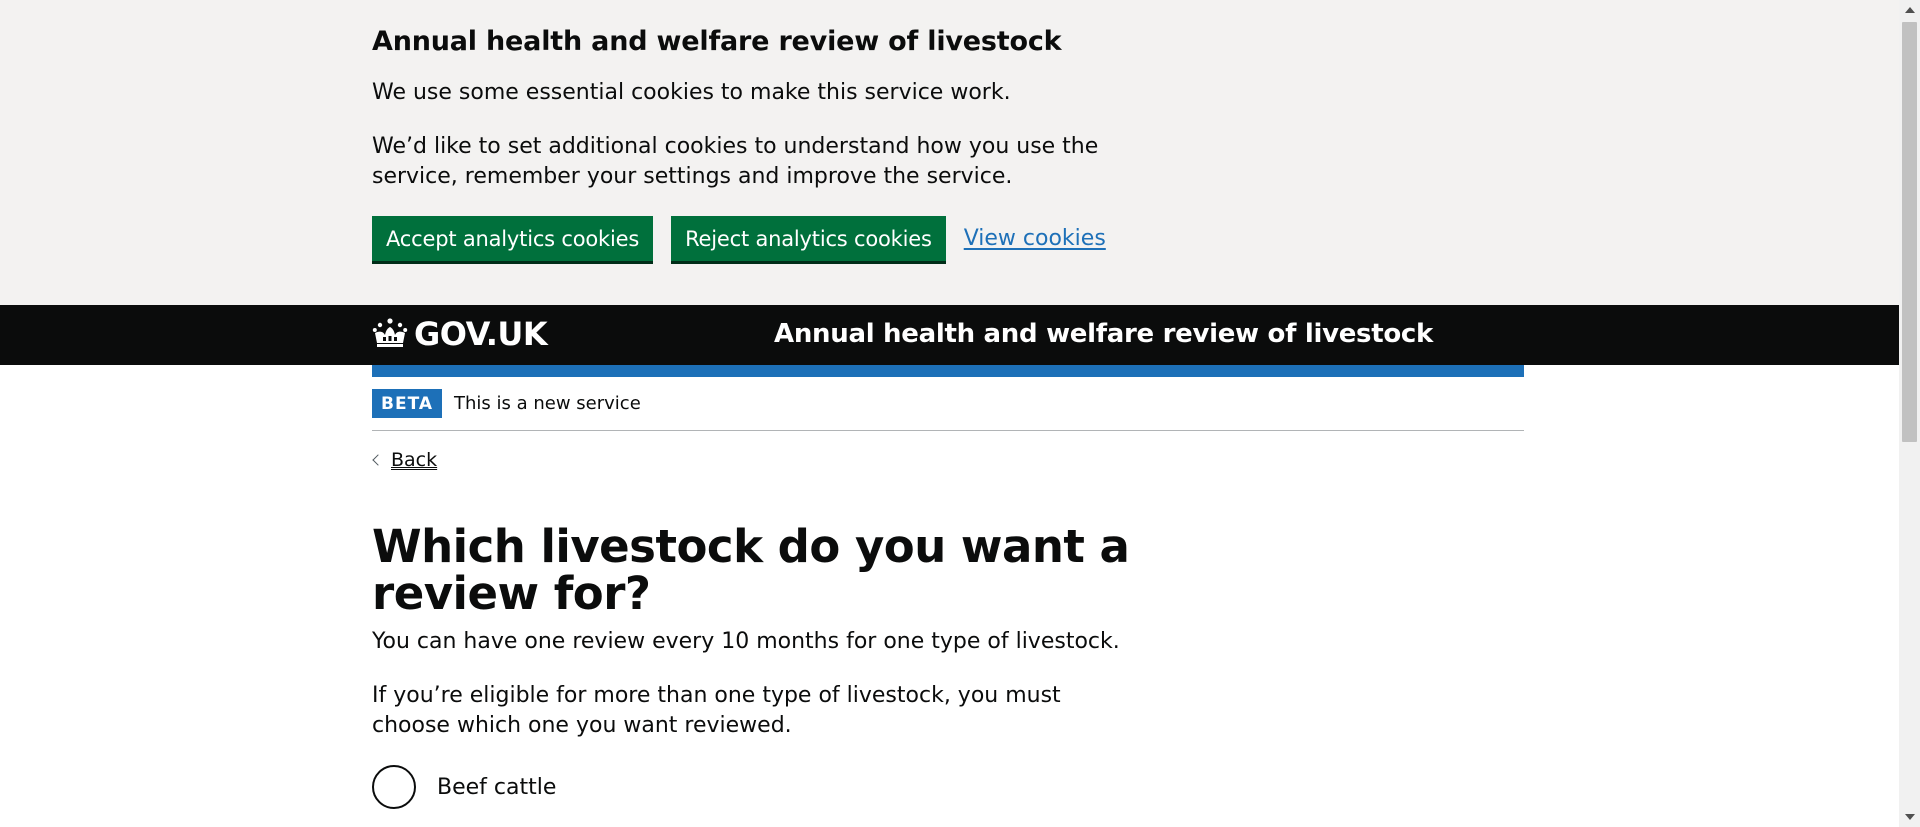 The image size is (1920, 827). Describe the element at coordinates (1035, 238) in the screenshot. I see `view-cookies-link: View cookies` at that location.